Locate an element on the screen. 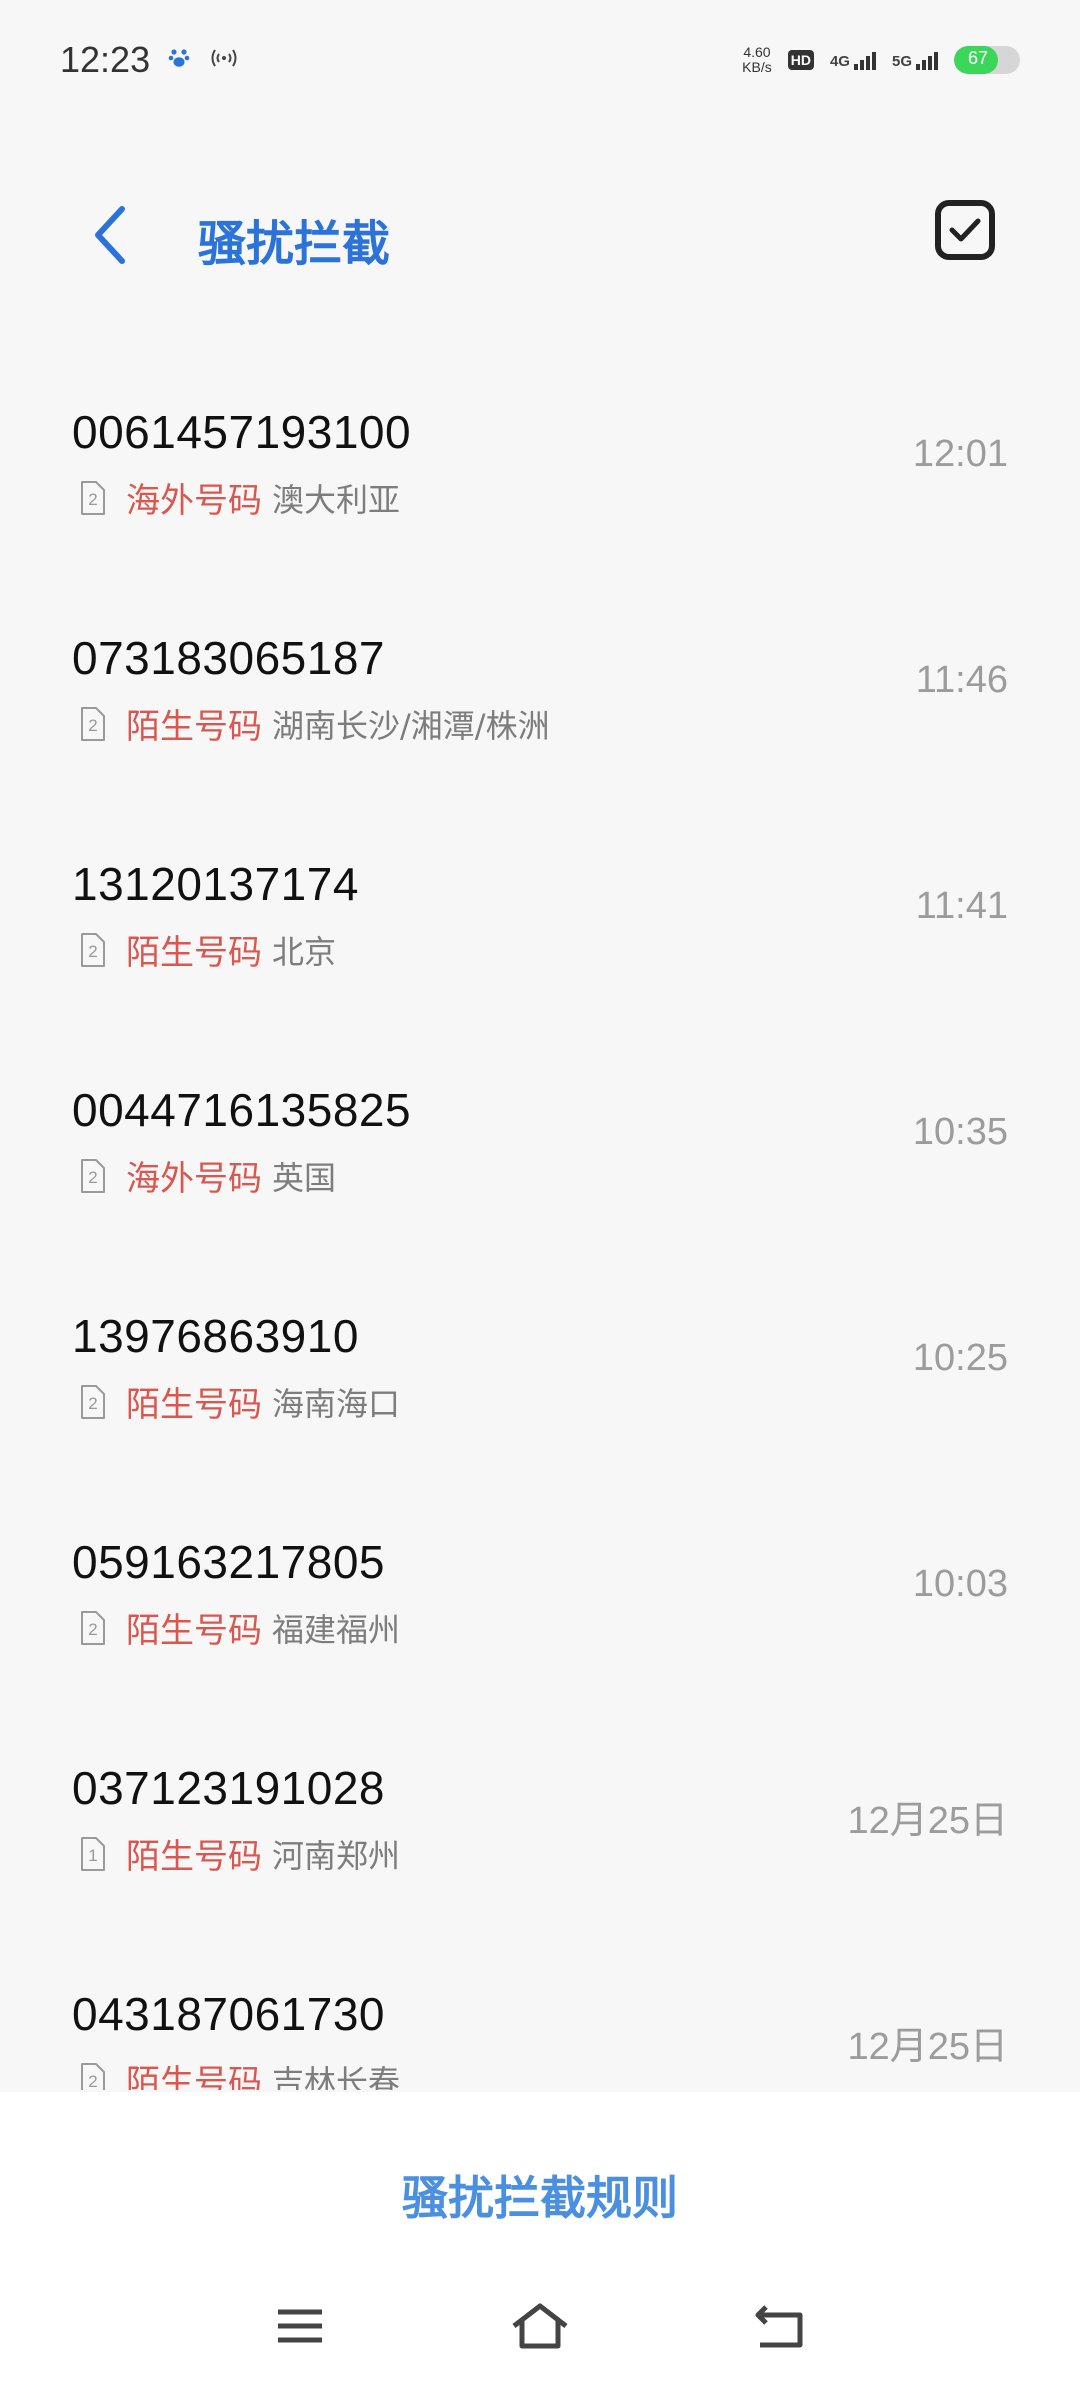  net-speed-unit: KB/s is located at coordinates (757, 67).